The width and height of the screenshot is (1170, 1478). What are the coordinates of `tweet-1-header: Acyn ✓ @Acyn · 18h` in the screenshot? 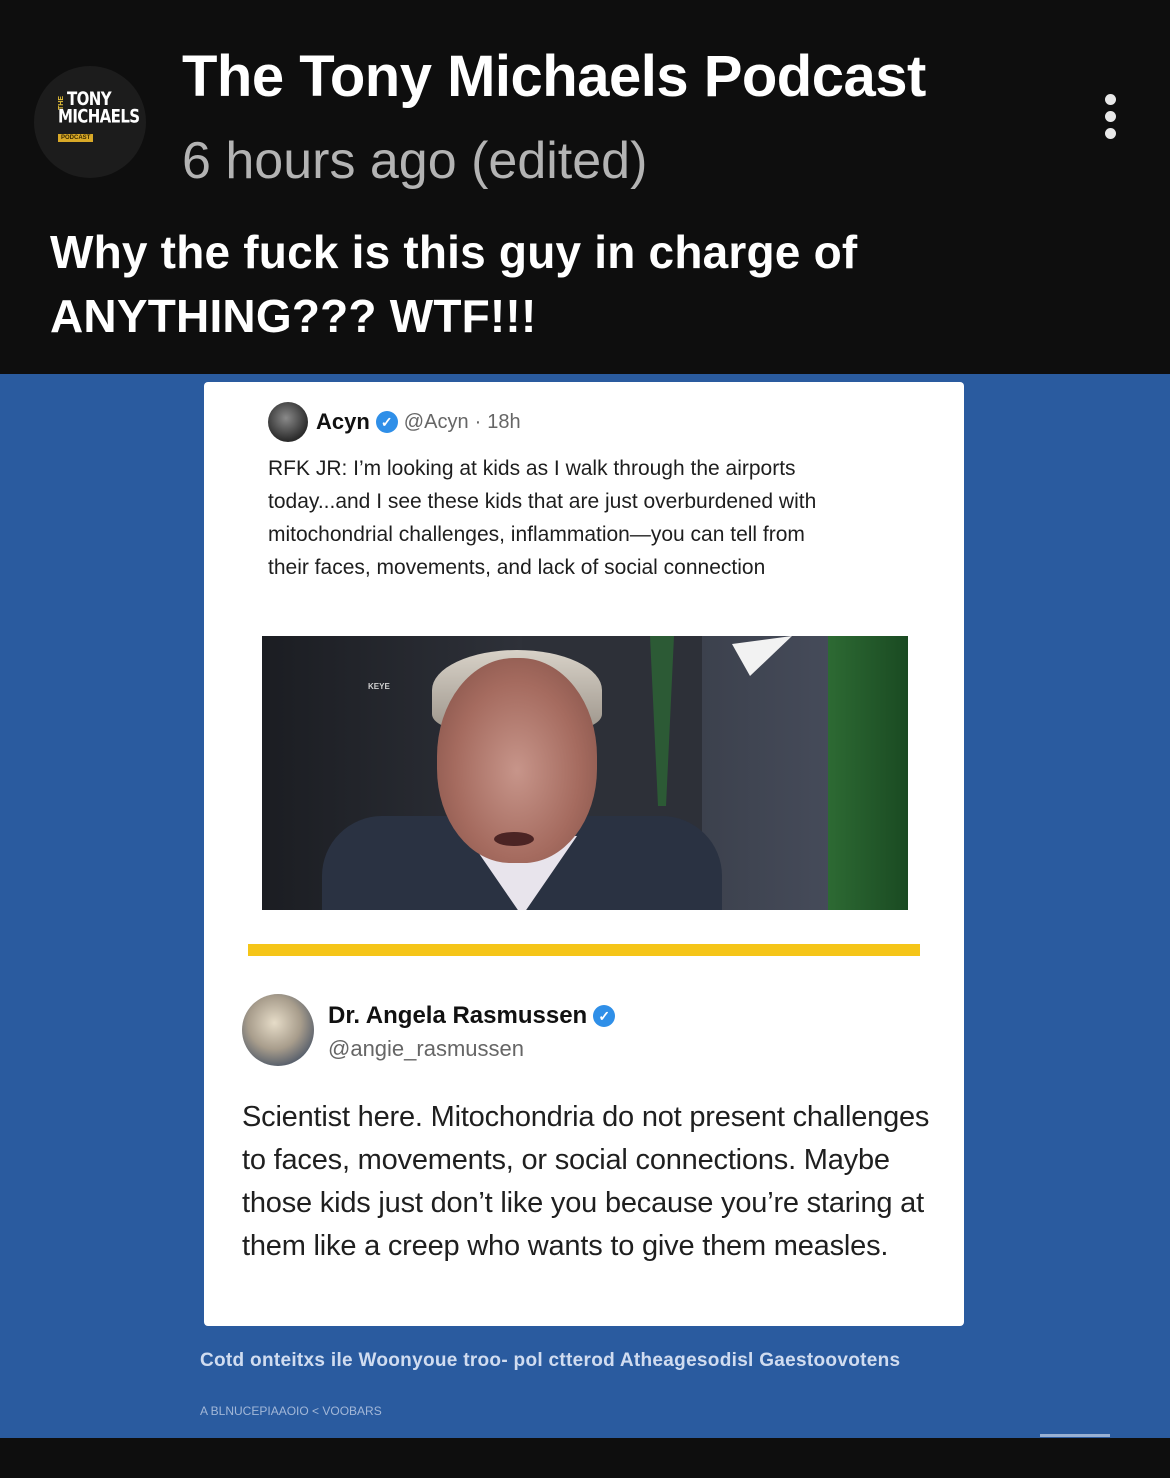 It's located at (418, 422).